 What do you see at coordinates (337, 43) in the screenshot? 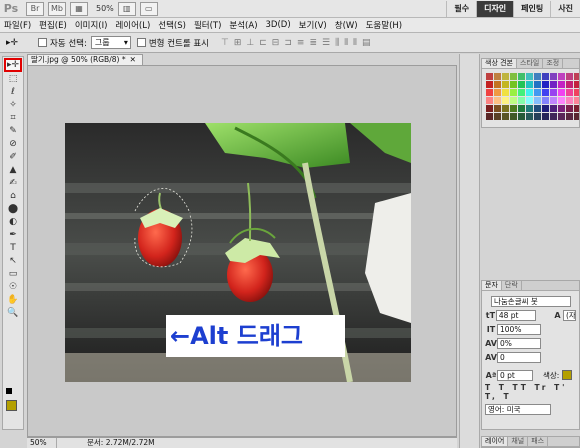
I see `distribute-left-icon: ⫼` at bounding box center [337, 43].